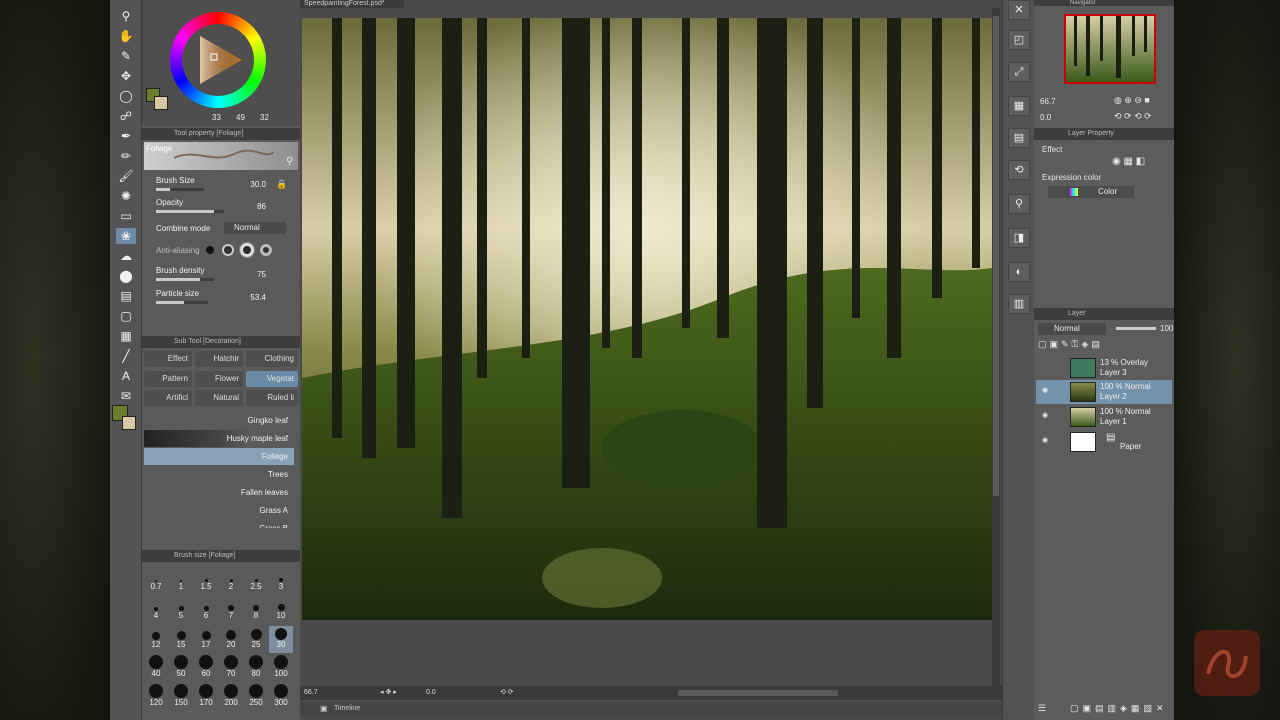  I want to click on brush-density-value: 75, so click(251, 274).